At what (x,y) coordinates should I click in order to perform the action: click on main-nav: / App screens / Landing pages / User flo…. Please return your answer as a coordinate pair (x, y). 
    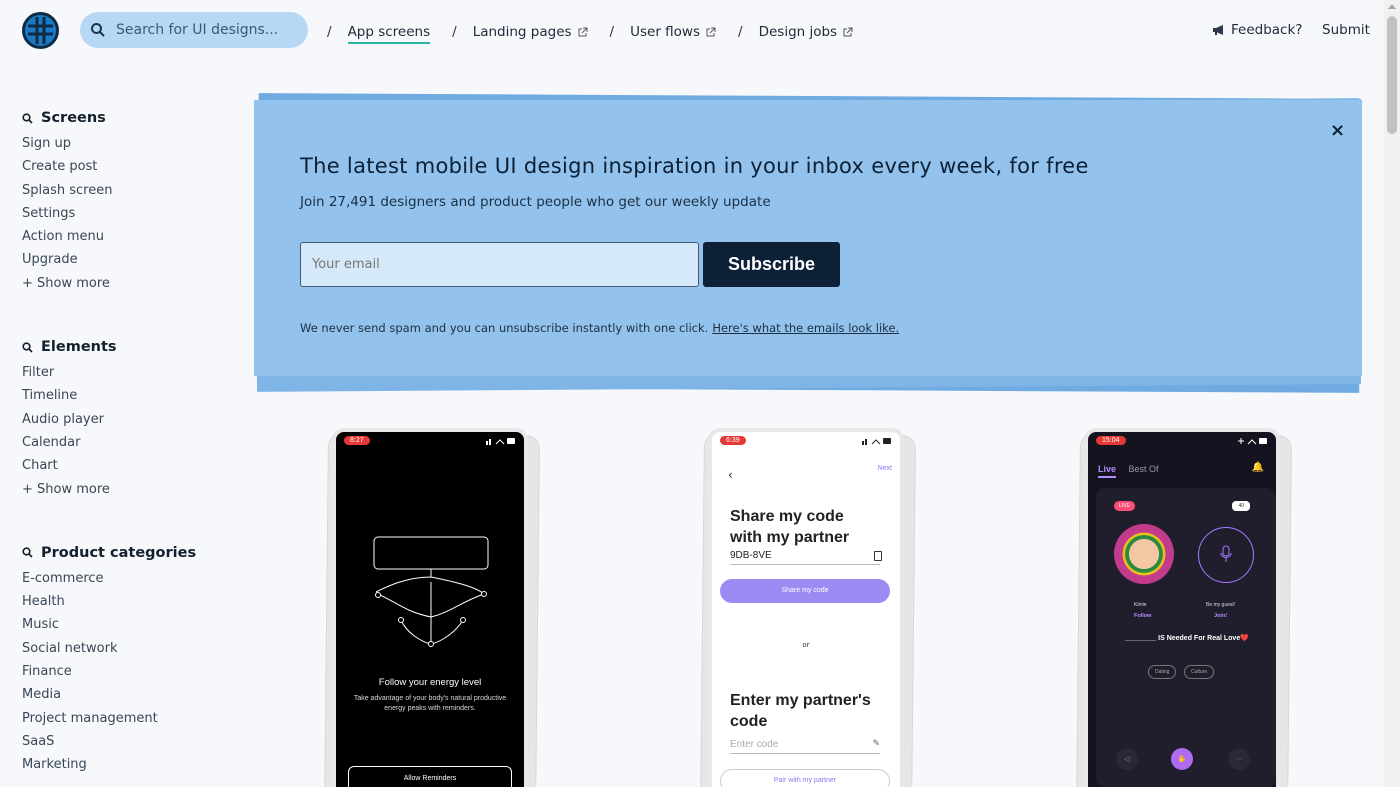
    Looking at the image, I should click on (601, 32).